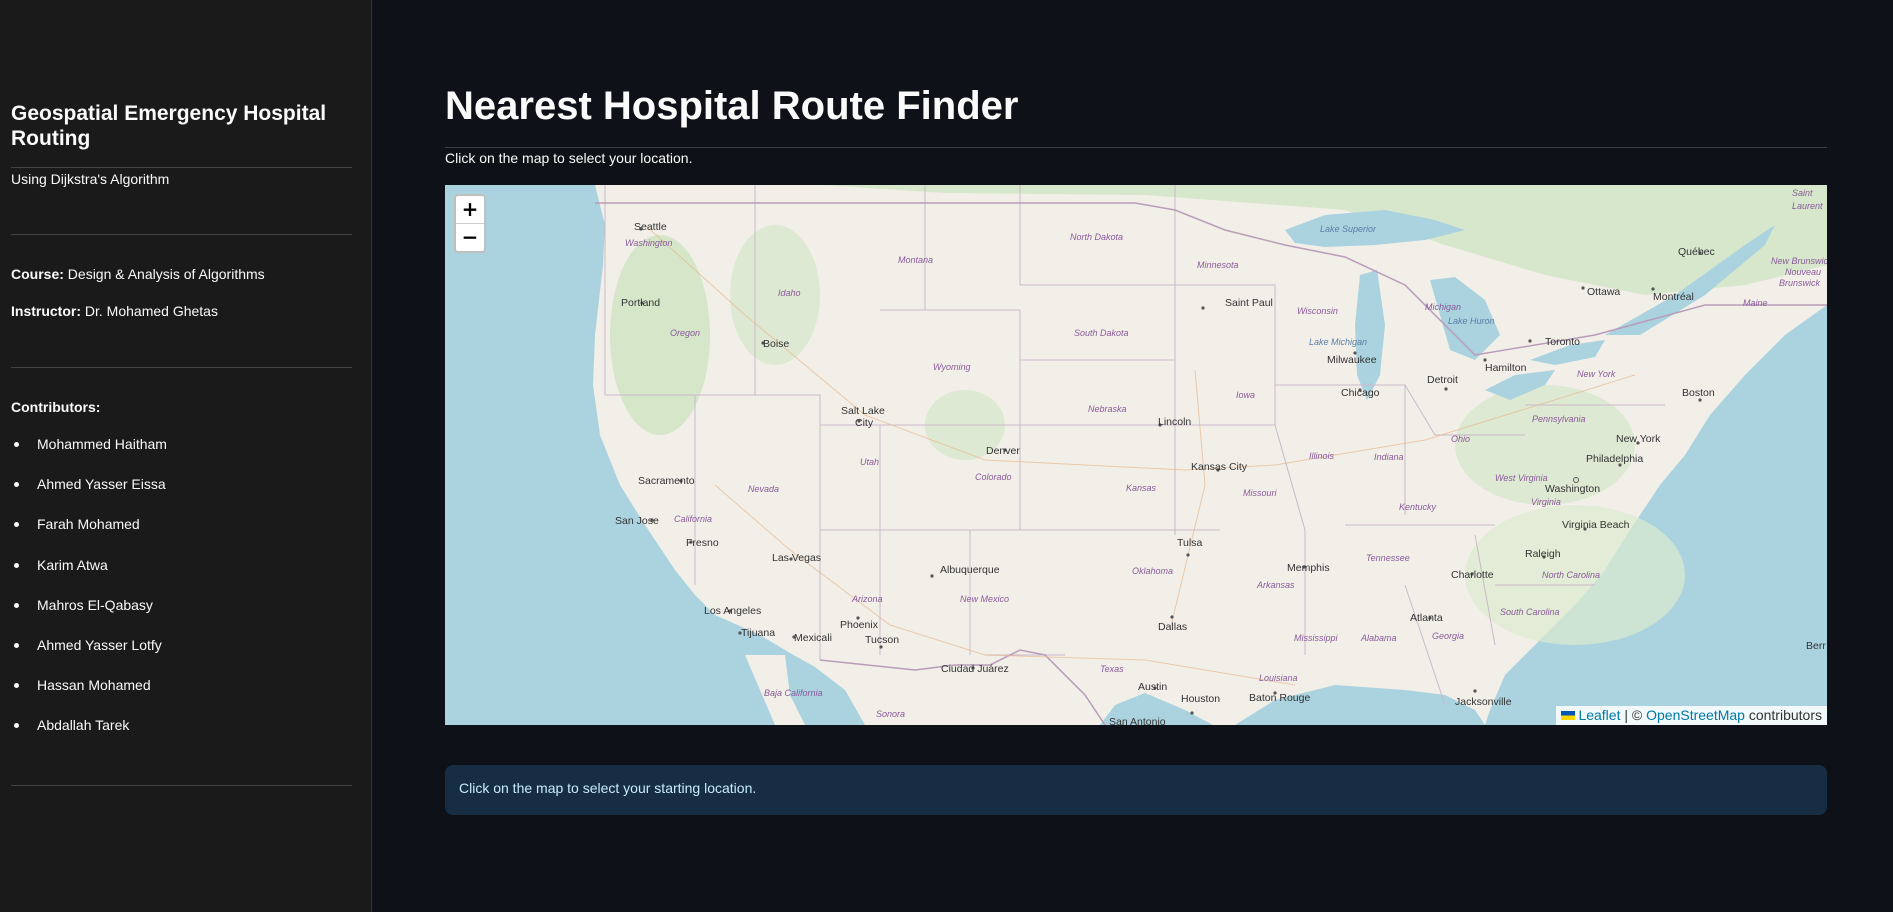 The image size is (1893, 912). I want to click on sidebar-title: Geospatial Emergency Hospital Routing, so click(169, 126).